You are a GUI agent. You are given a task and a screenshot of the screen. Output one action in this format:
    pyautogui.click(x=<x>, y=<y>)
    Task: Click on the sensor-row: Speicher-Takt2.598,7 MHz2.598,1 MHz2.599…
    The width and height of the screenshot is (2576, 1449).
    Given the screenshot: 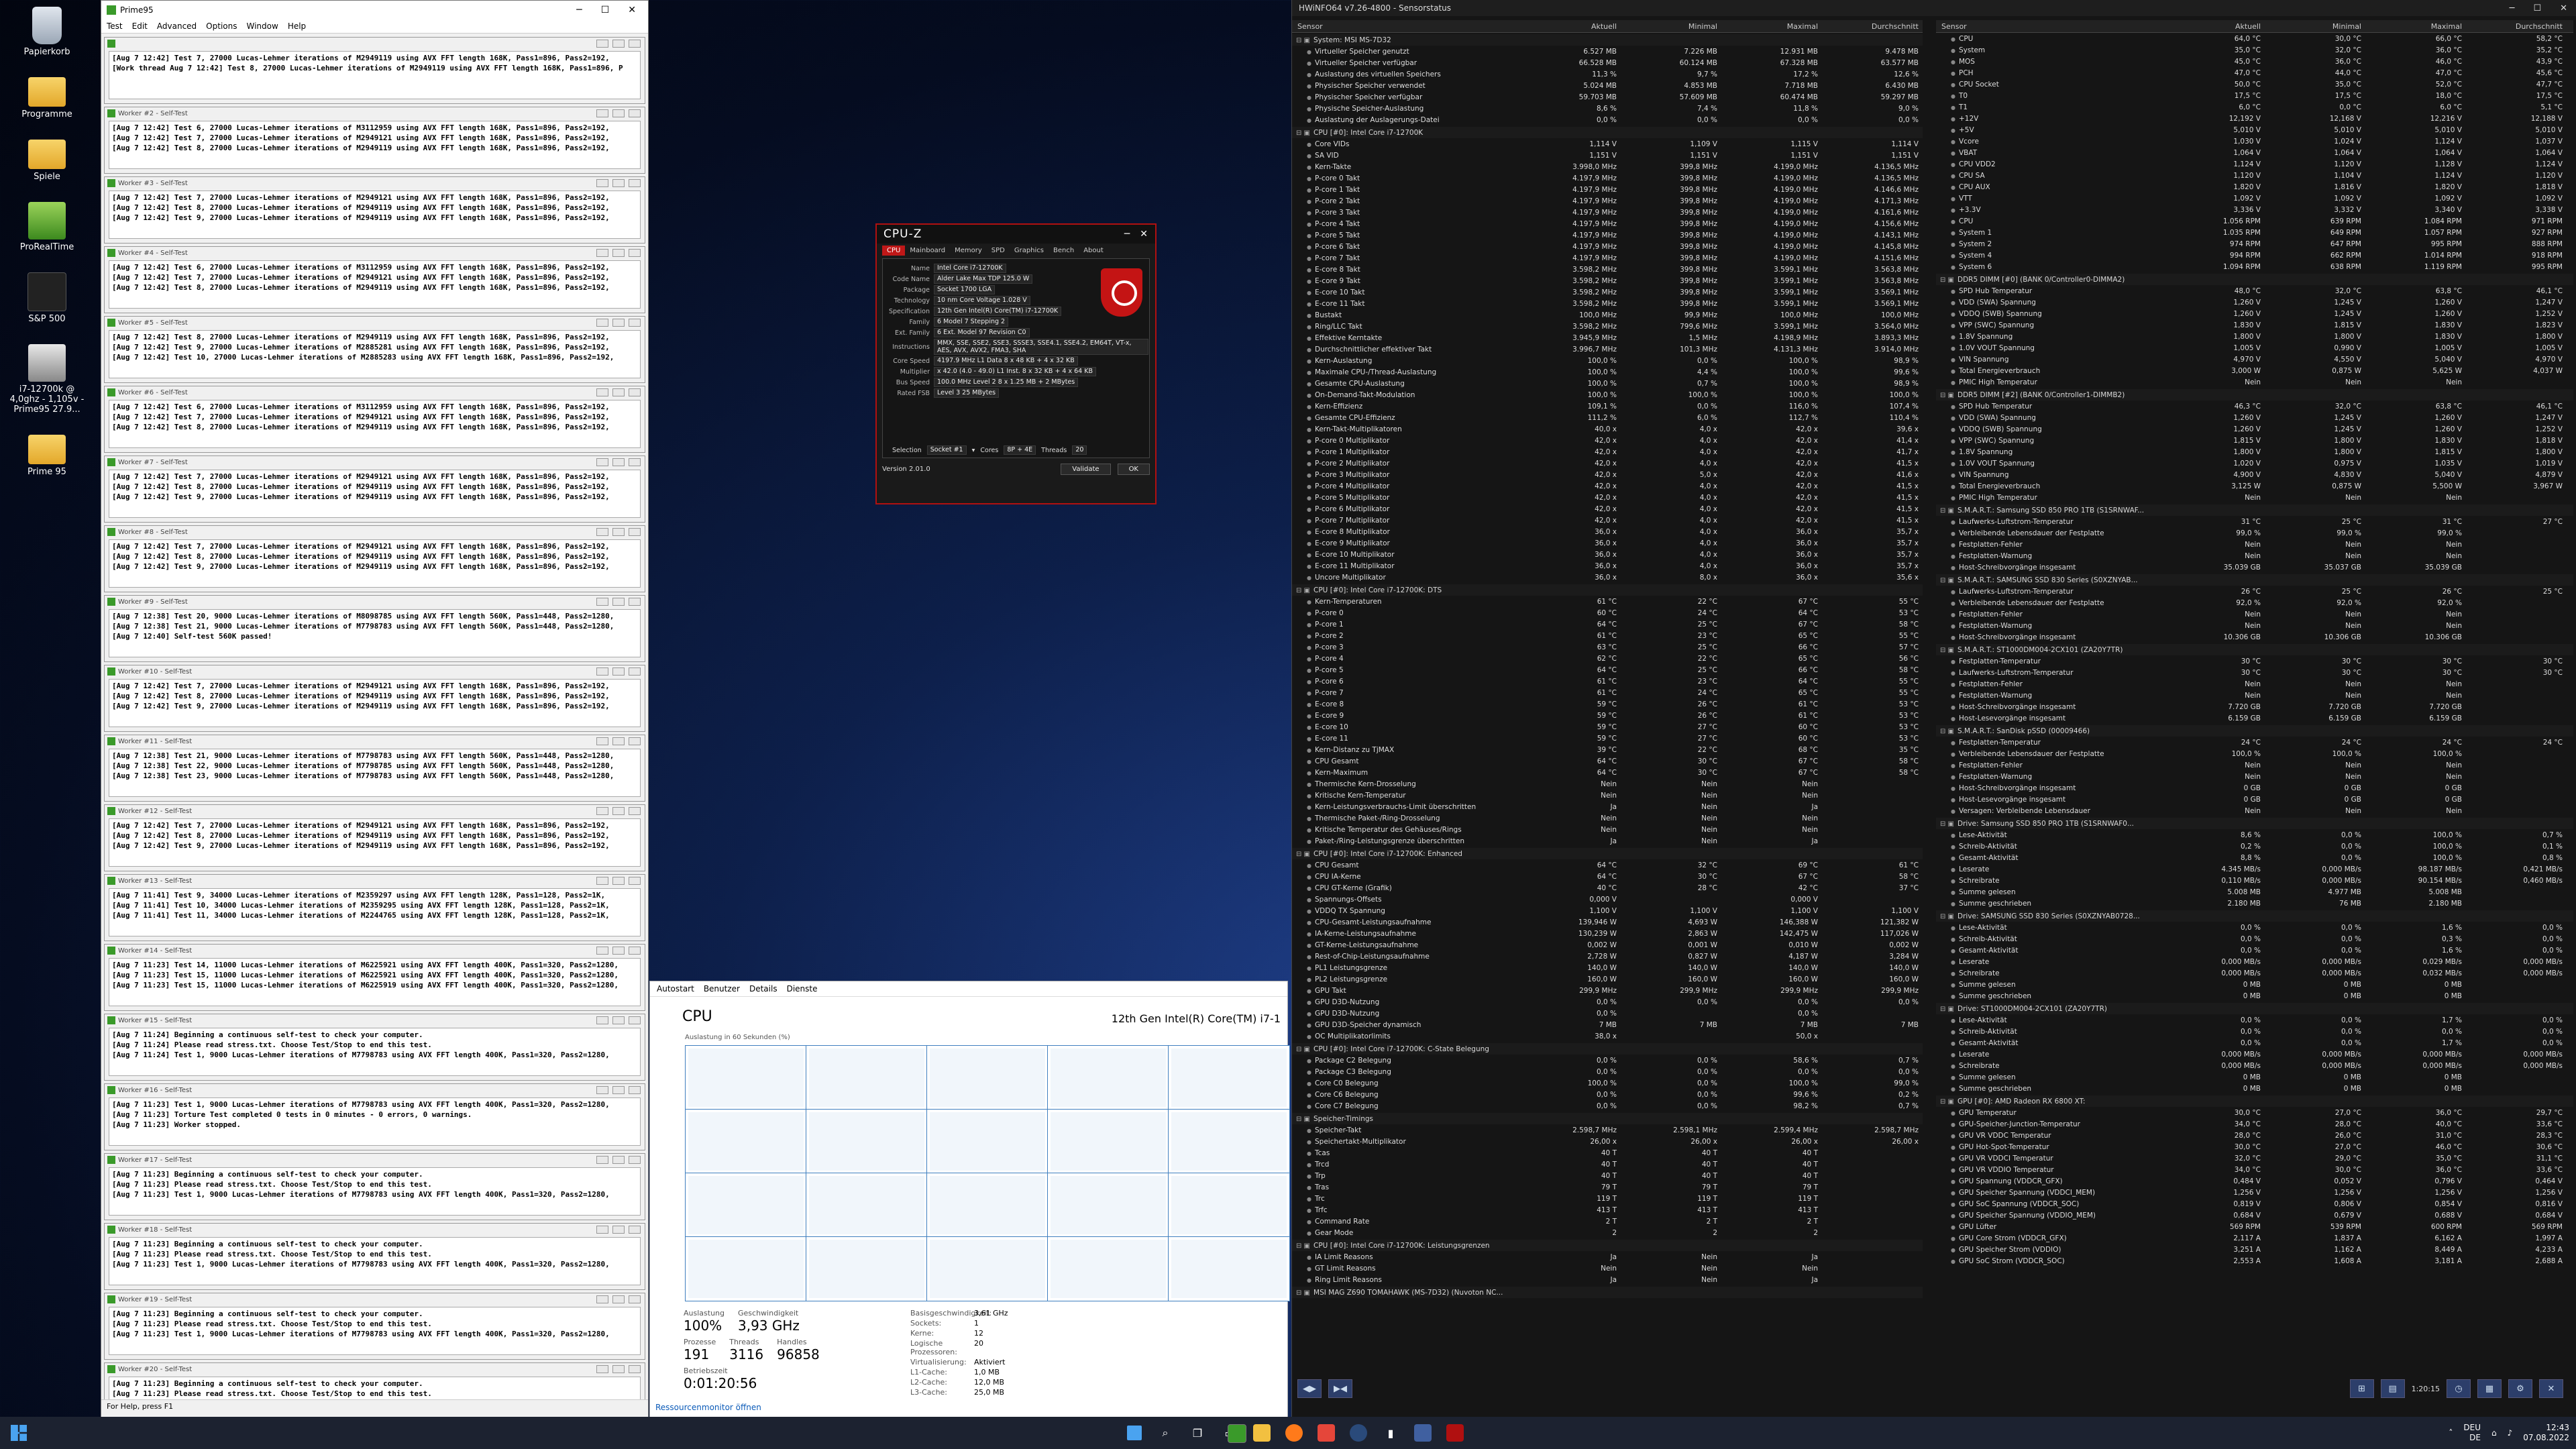 What is the action you would take?
    pyautogui.click(x=1607, y=1130)
    